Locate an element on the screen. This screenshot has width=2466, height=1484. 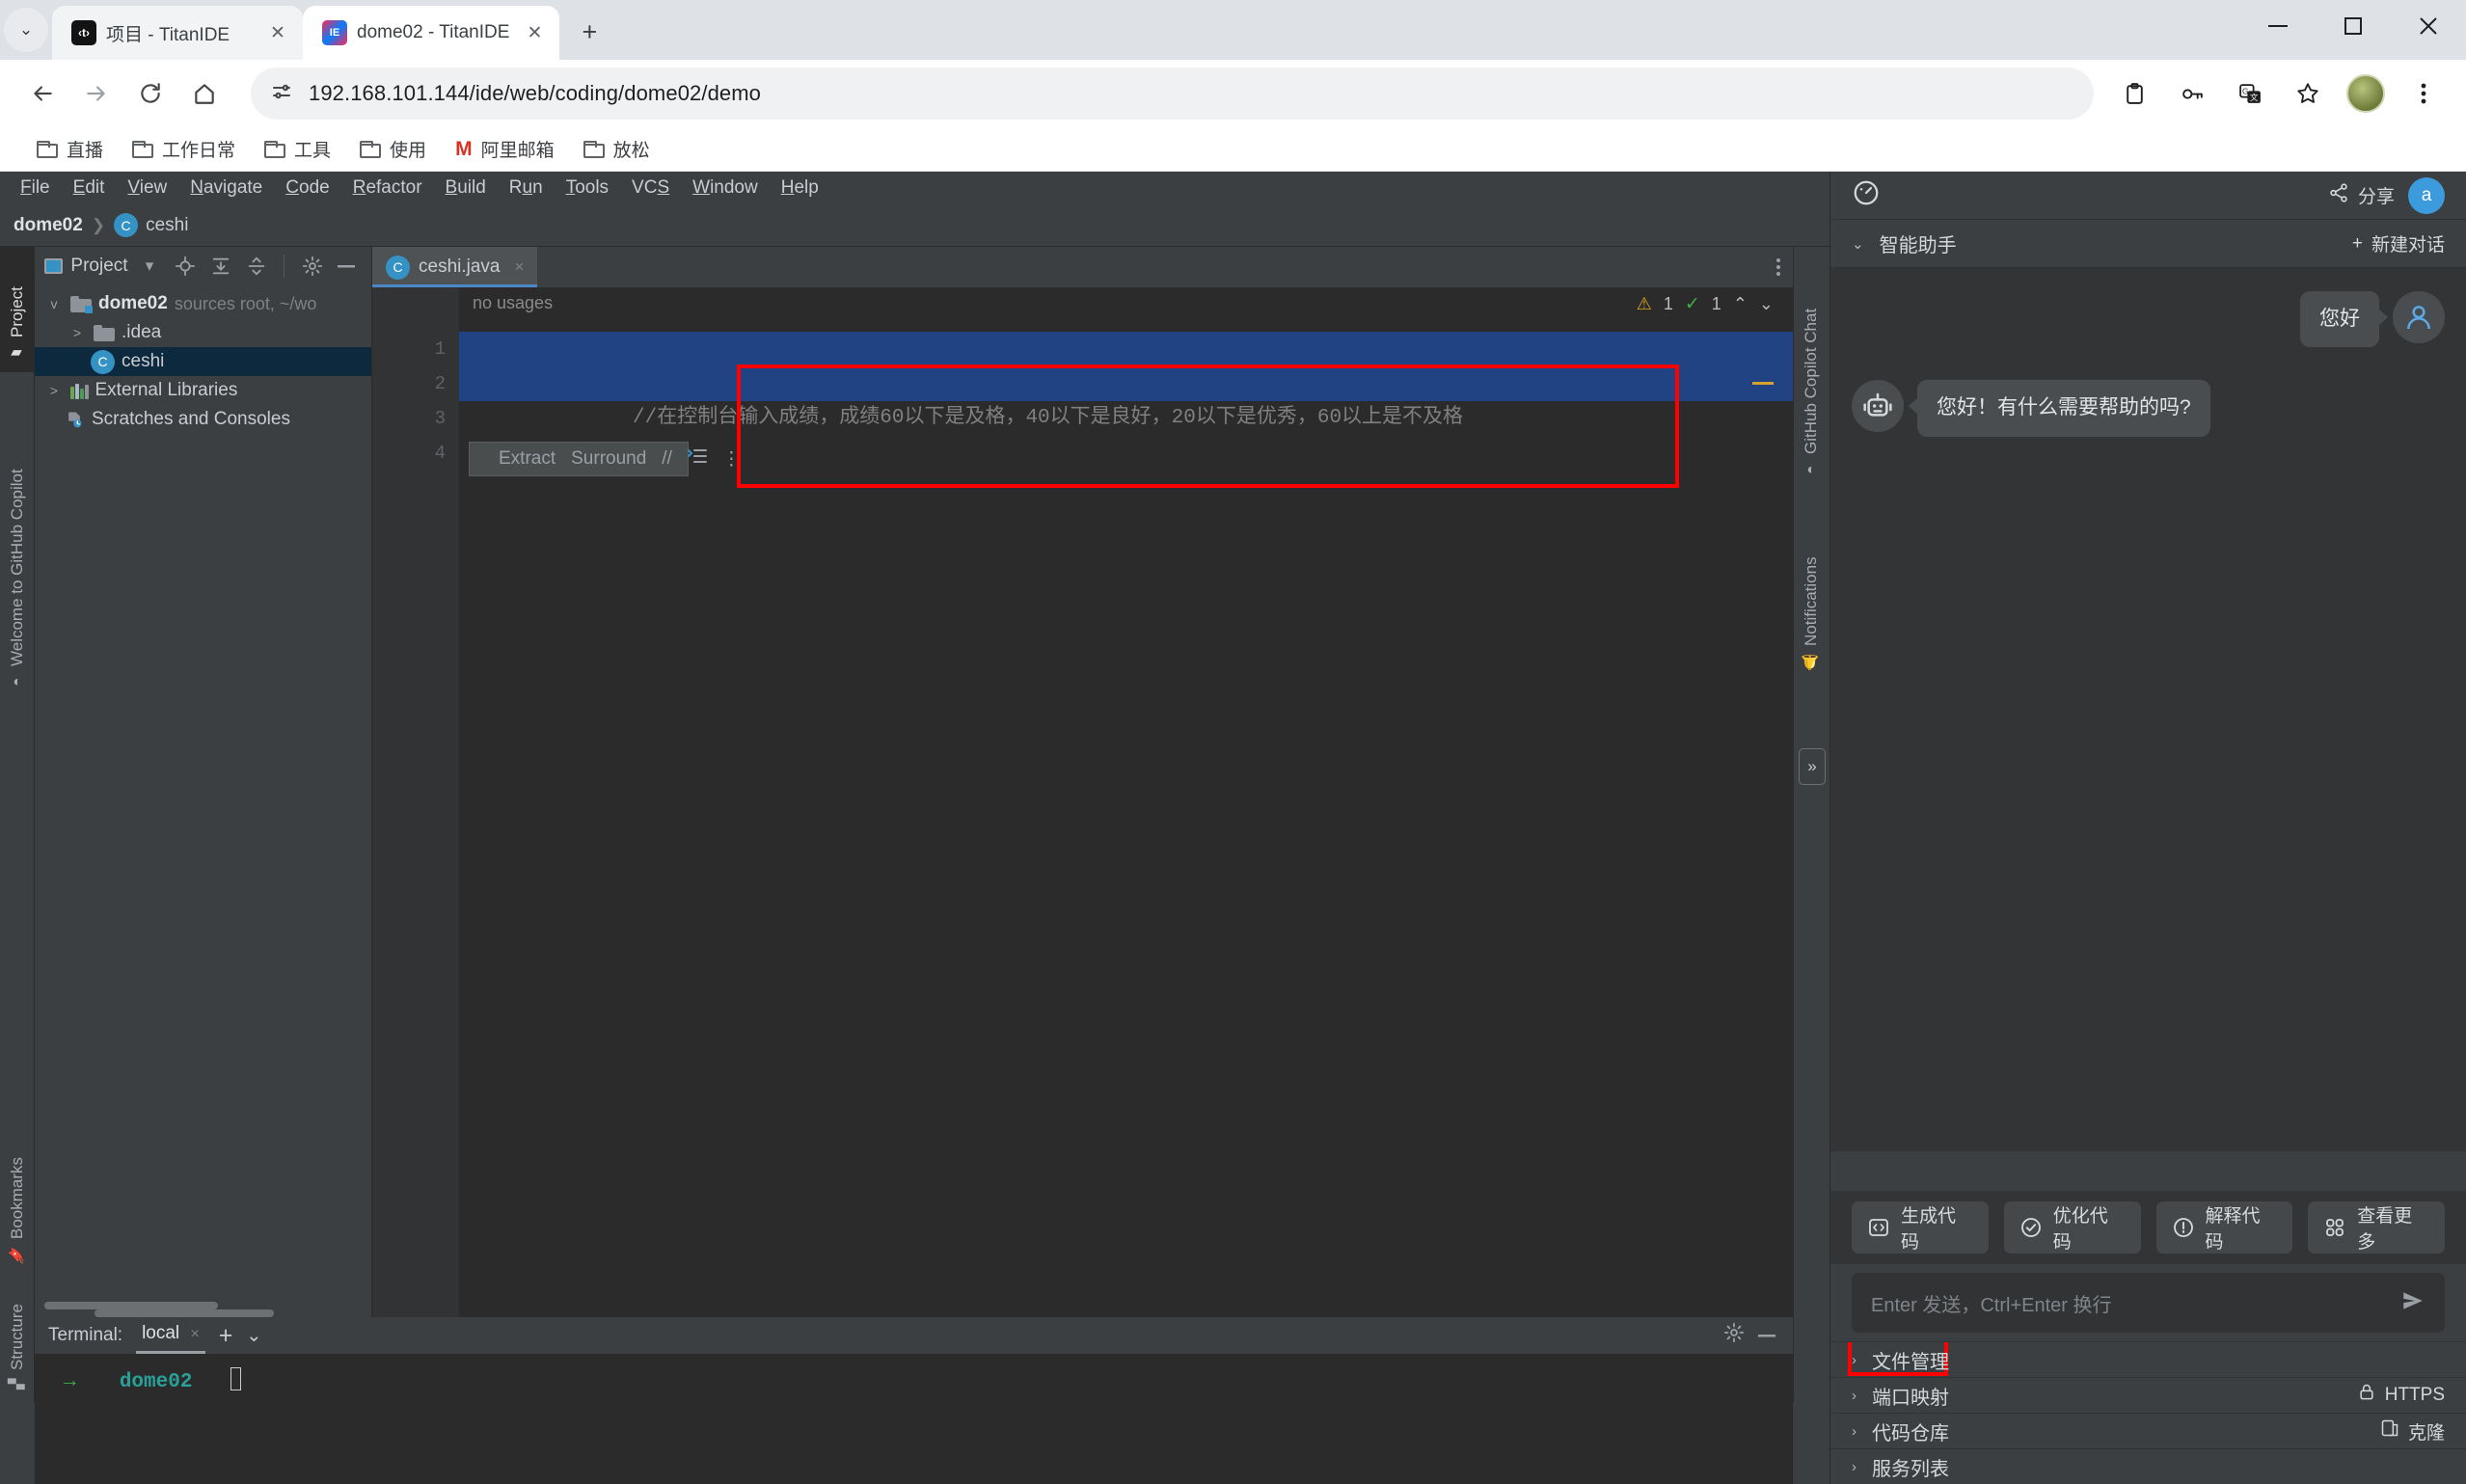
menu-edit: Edit is located at coordinates (89, 188).